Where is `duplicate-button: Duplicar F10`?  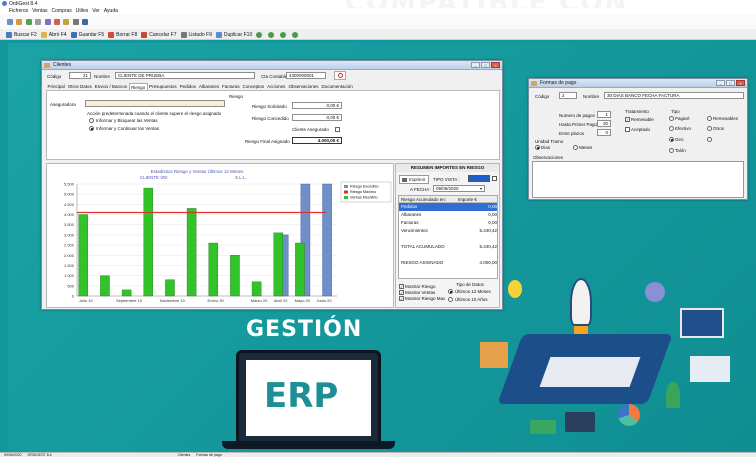
duplicate-button: Duplicar F10 is located at coordinates (233, 34).